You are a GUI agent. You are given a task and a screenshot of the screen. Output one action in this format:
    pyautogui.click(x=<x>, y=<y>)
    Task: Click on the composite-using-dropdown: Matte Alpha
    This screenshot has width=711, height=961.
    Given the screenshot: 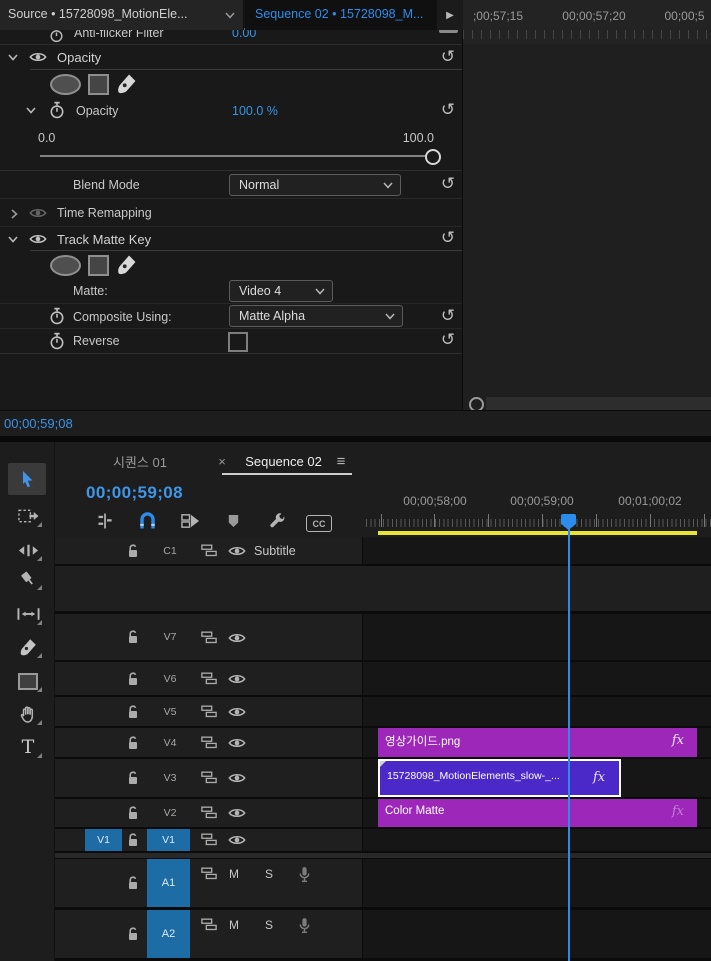 What is the action you would take?
    pyautogui.click(x=316, y=316)
    